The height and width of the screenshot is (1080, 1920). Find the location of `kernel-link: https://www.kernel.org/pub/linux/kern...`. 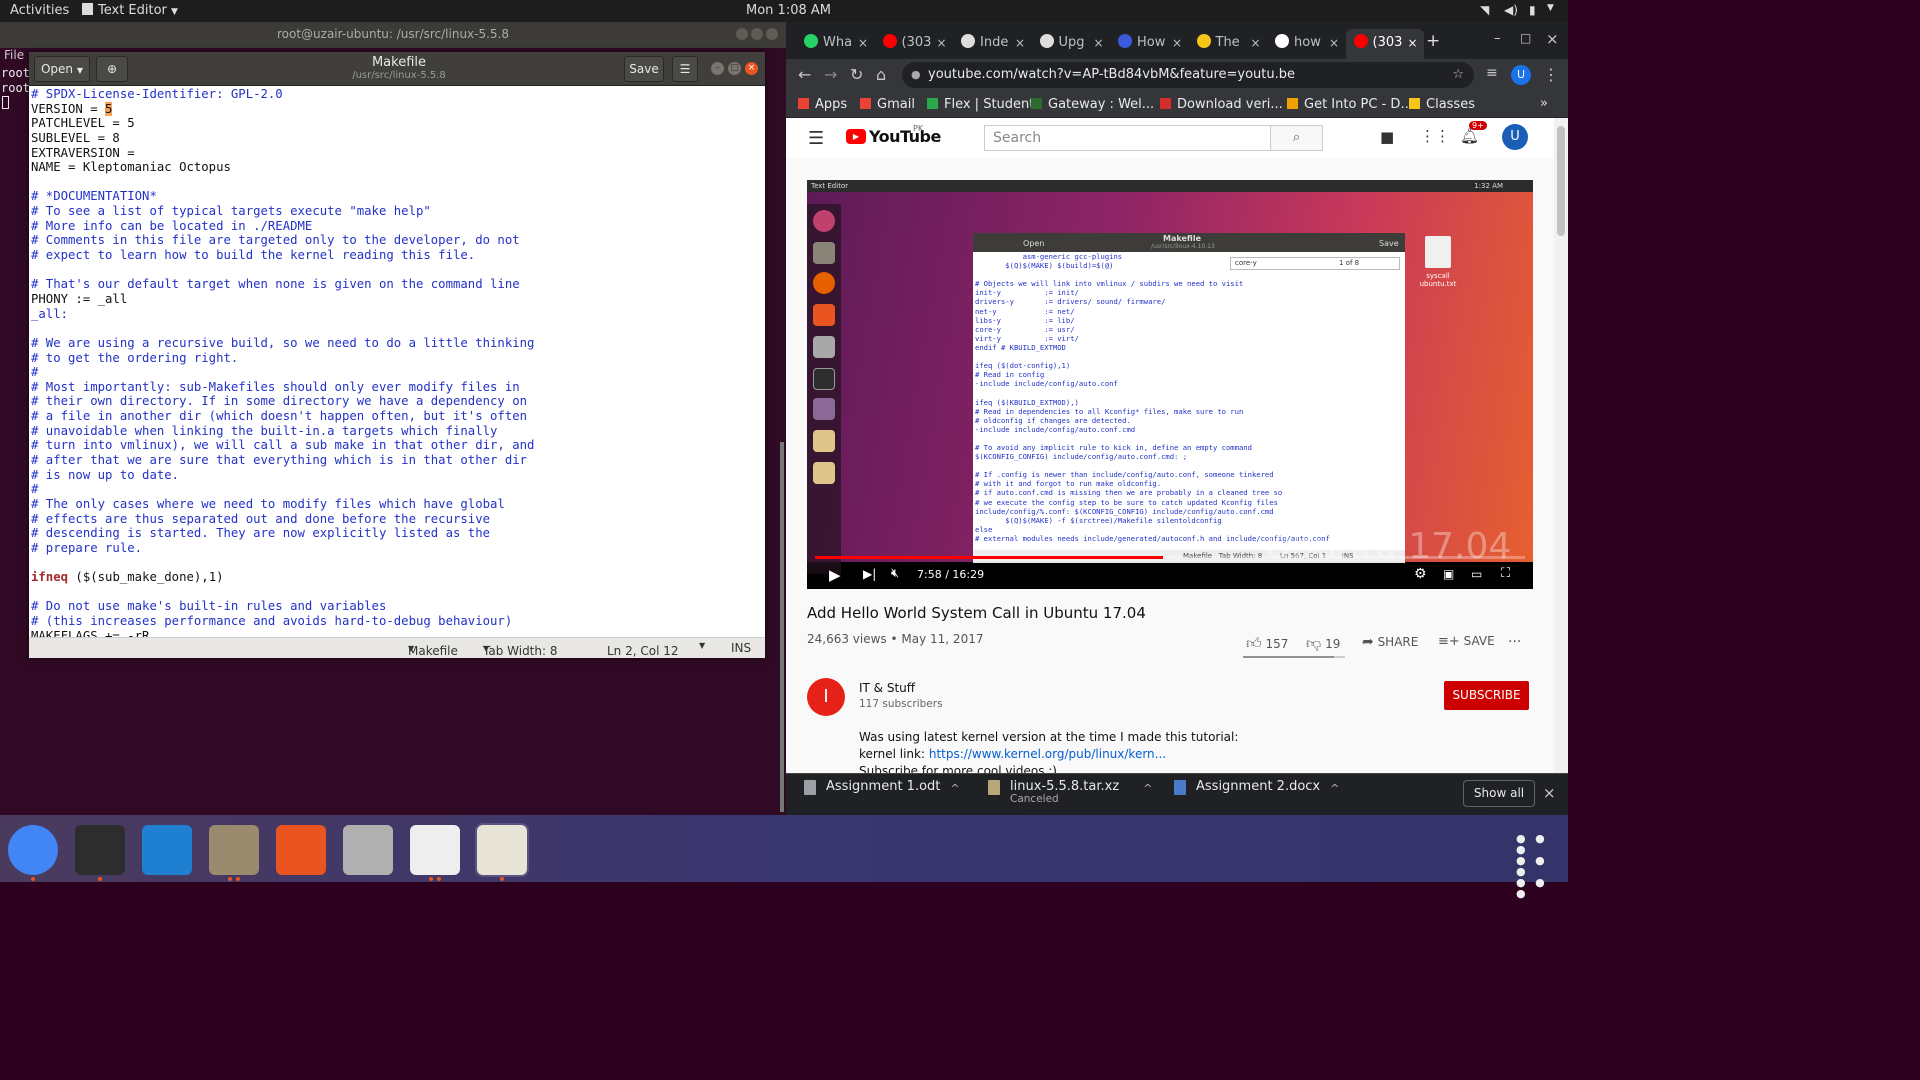

kernel-link: https://www.kernel.org/pub/linux/kern... is located at coordinates (1047, 754).